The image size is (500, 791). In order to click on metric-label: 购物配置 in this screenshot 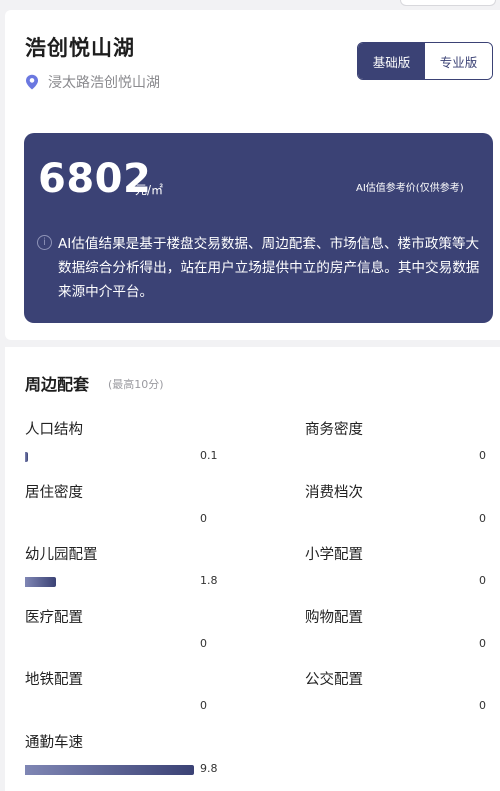, I will do `click(334, 618)`.